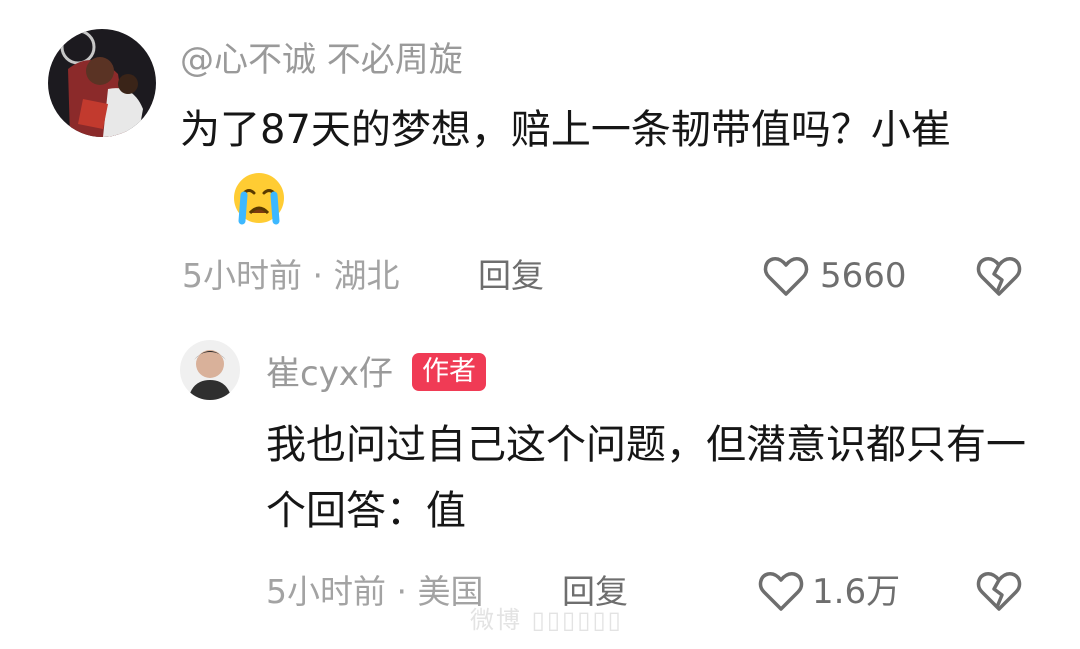 The height and width of the screenshot is (649, 1080). What do you see at coordinates (546, 620) in the screenshot?
I see `watermark: 微博 ▯▯▯▯▯▯` at bounding box center [546, 620].